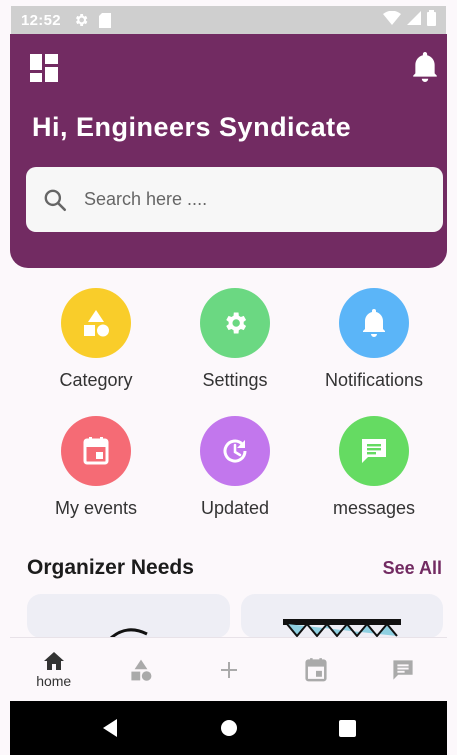 The image size is (457, 755). Describe the element at coordinates (81, 20) in the screenshot. I see `settings-status-icon` at that location.